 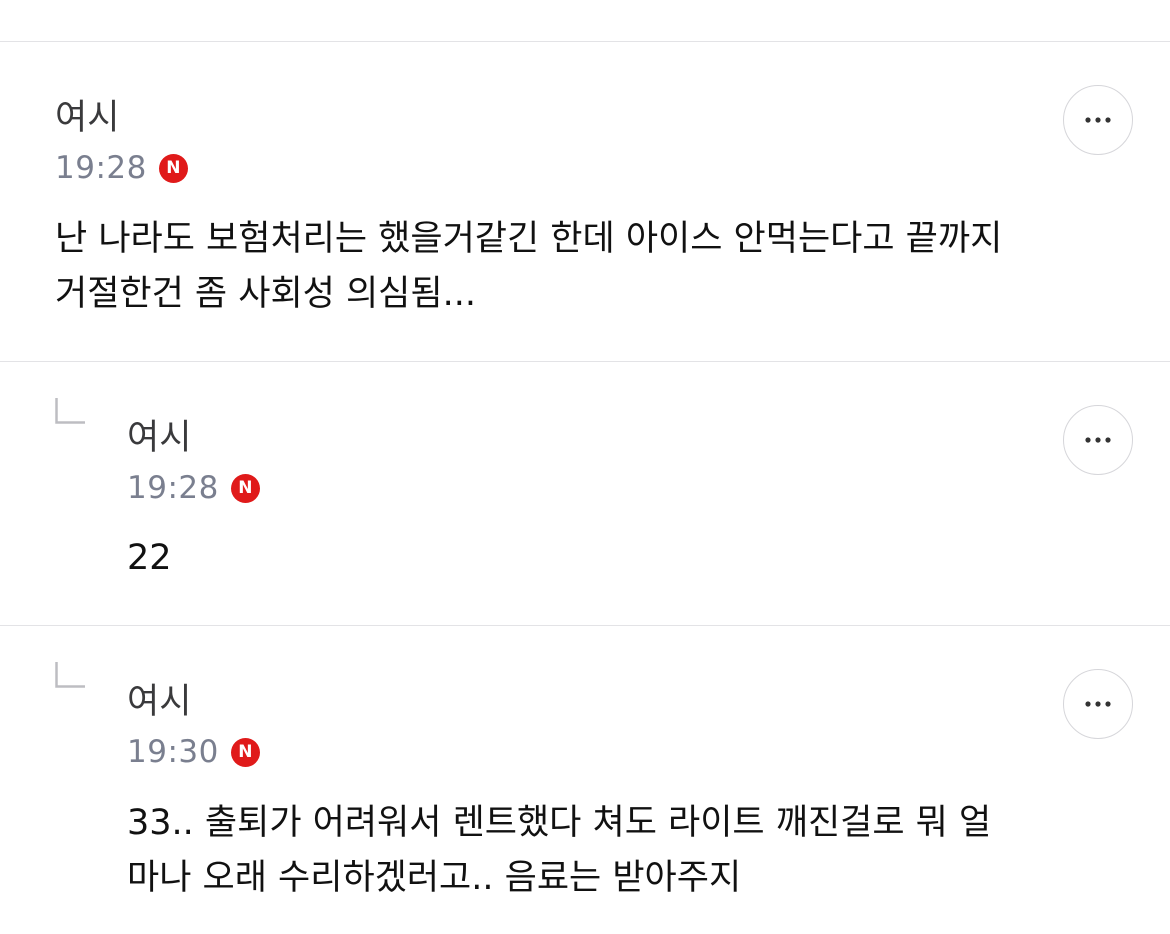 I want to click on comment-text: 22, so click(x=149, y=558).